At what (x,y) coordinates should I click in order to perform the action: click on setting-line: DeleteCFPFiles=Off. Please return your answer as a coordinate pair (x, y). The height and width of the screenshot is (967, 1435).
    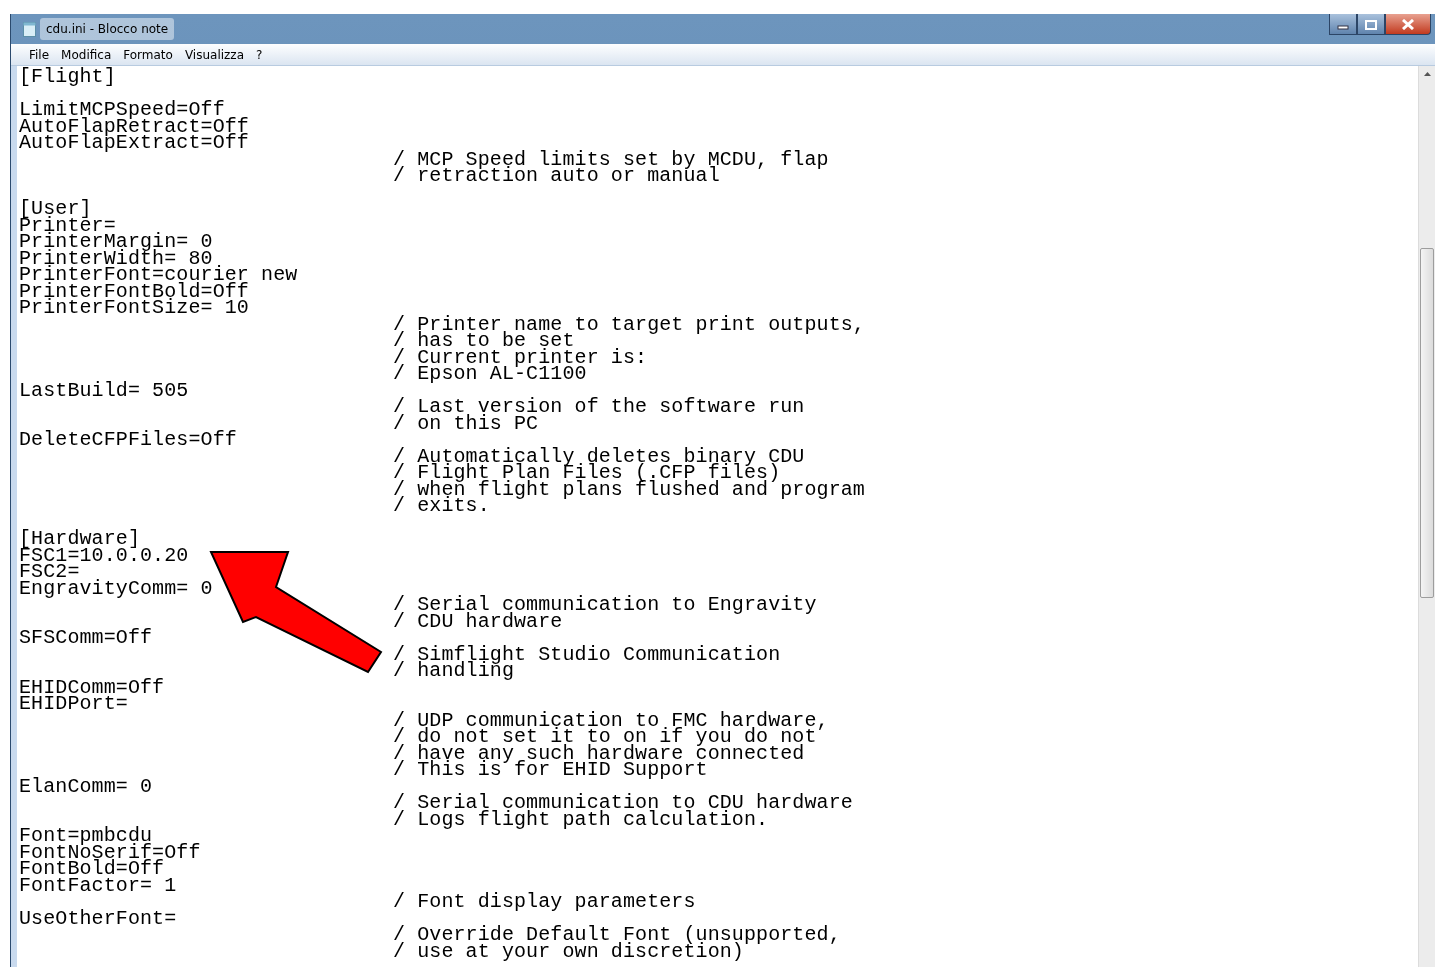
    Looking at the image, I should click on (128, 439).